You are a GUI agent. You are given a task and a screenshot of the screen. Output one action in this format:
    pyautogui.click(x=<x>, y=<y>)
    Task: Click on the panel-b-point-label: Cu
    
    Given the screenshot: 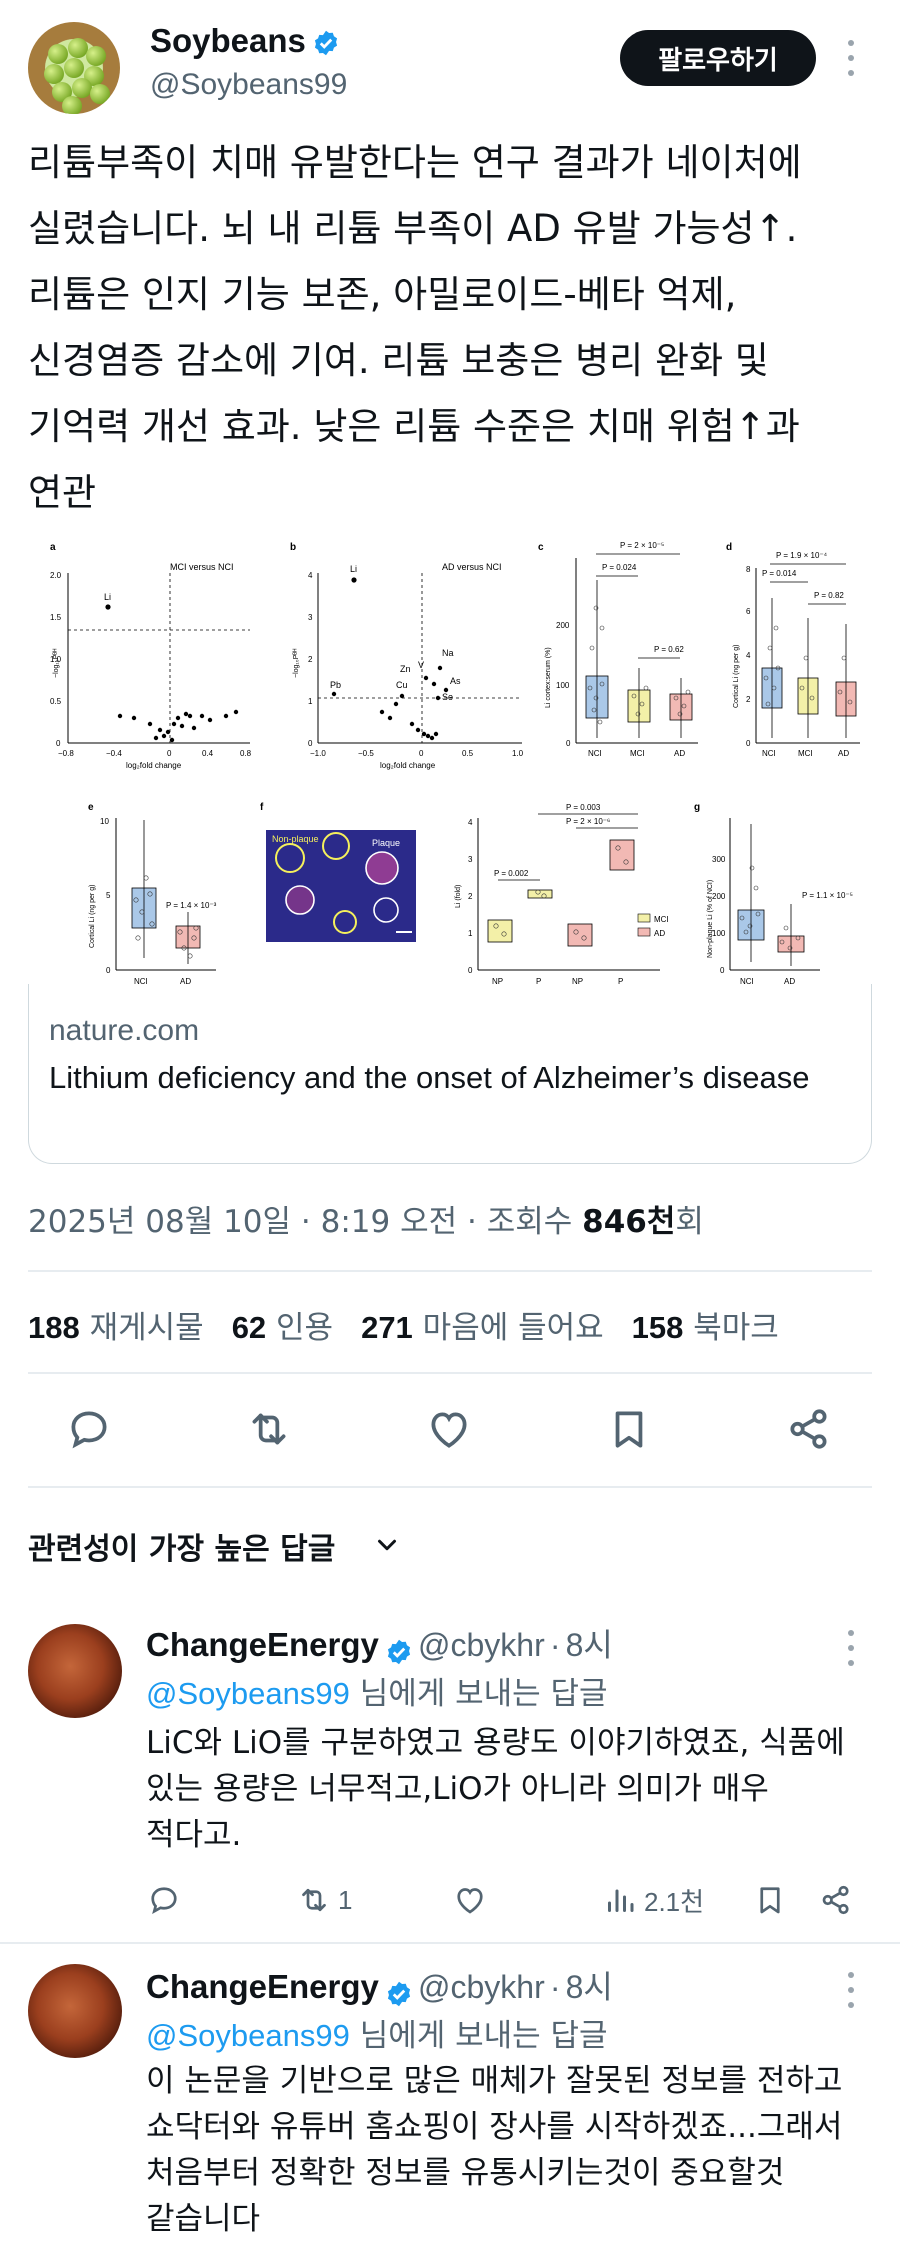 What is the action you would take?
    pyautogui.click(x=402, y=685)
    